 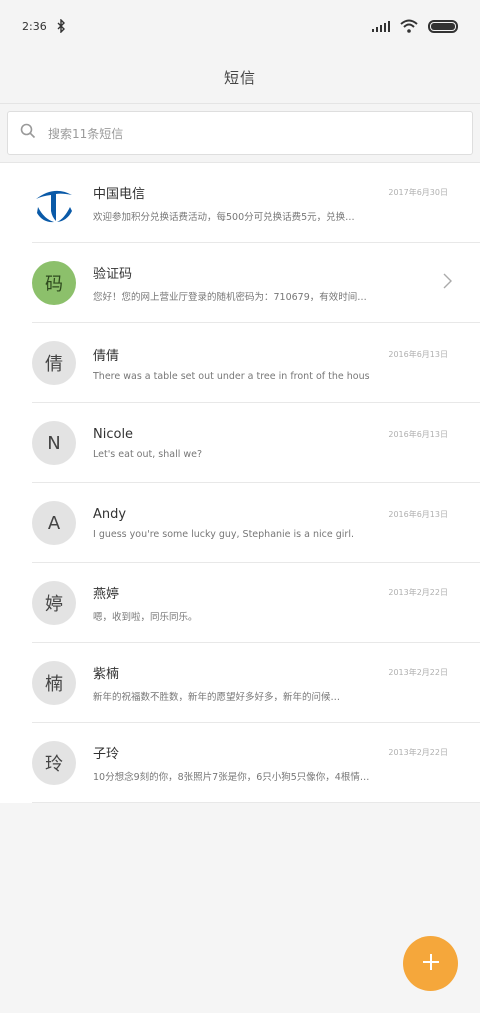 I want to click on contact-name: 子玲, so click(x=106, y=754).